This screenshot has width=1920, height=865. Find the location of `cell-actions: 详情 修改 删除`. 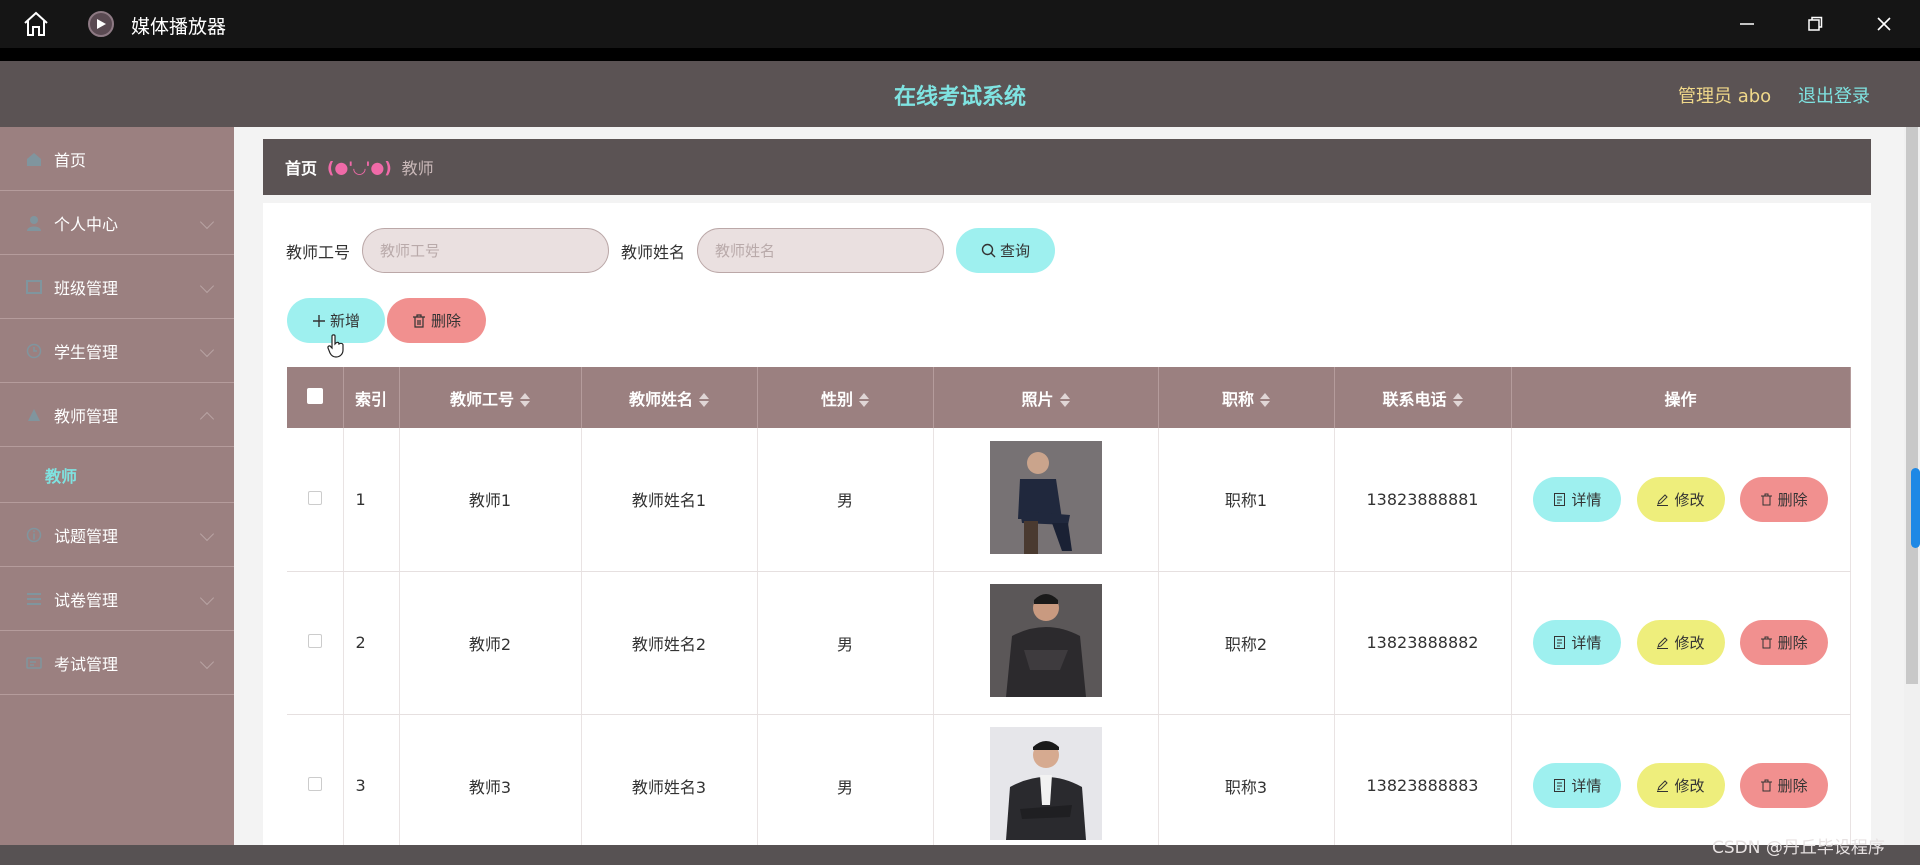

cell-actions: 详情 修改 删除 is located at coordinates (1681, 500).